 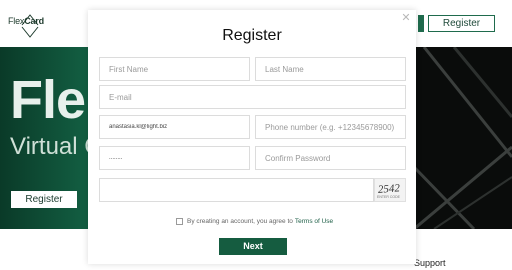 I want to click on terms-of-use-link: Terms of Use, so click(x=314, y=221).